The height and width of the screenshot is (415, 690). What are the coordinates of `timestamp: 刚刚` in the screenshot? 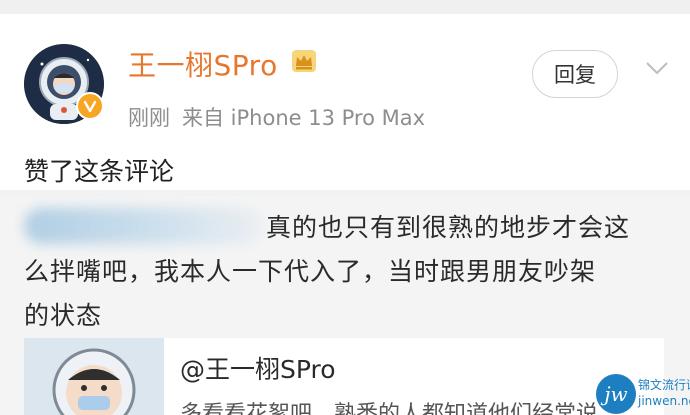 It's located at (149, 118).